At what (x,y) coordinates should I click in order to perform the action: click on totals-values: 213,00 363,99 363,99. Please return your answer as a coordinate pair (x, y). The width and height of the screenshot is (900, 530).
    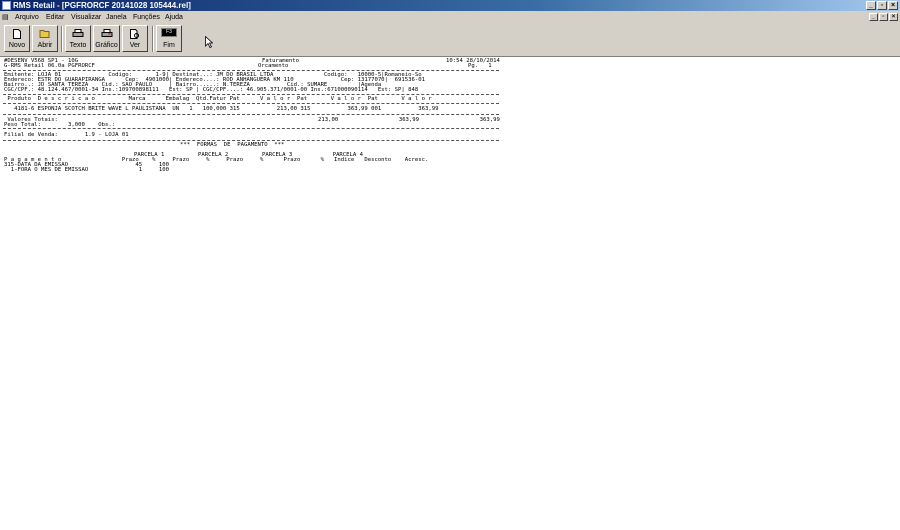
    Looking at the image, I should click on (409, 120).